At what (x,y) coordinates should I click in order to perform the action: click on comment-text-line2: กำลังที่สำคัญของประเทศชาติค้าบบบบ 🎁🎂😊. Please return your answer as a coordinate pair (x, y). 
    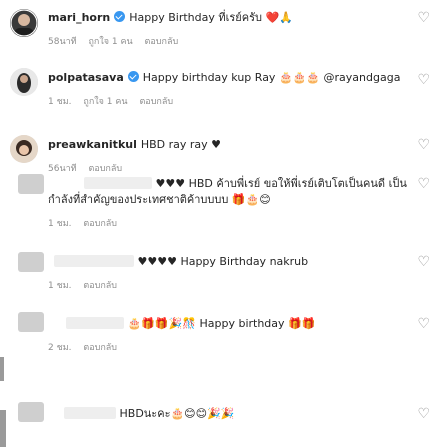
    Looking at the image, I should click on (159, 199).